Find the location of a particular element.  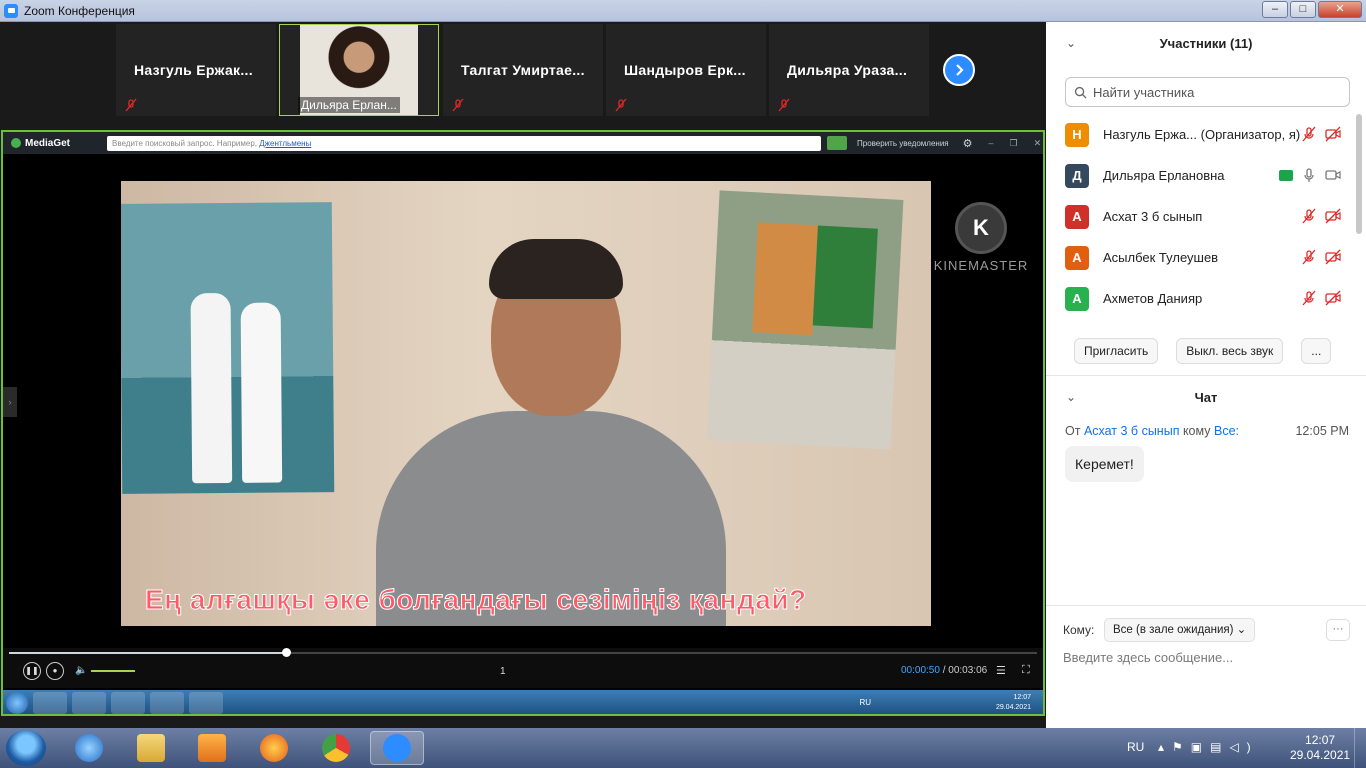

chat-more-button: ··· is located at coordinates (1338, 630).